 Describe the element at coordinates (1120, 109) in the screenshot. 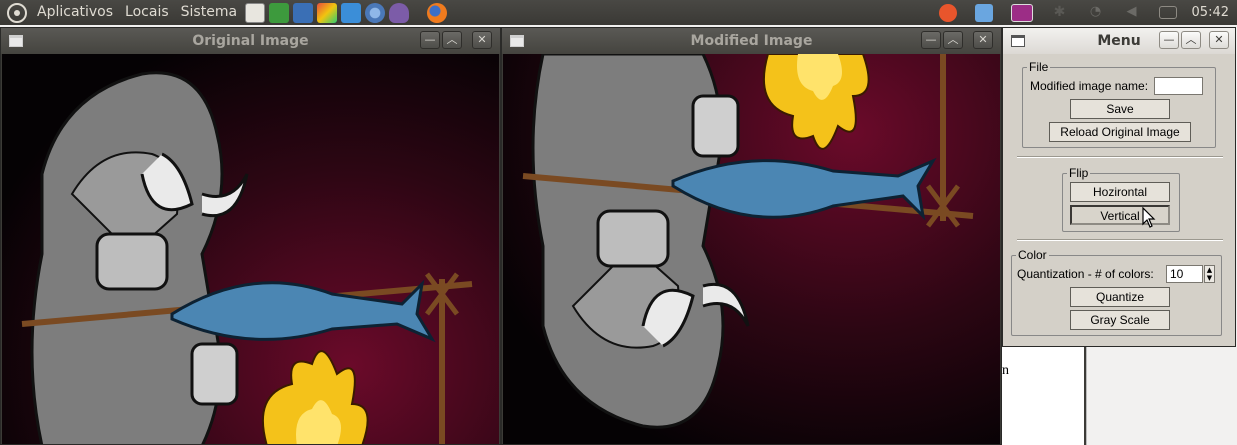

I see `save-button: Save` at that location.